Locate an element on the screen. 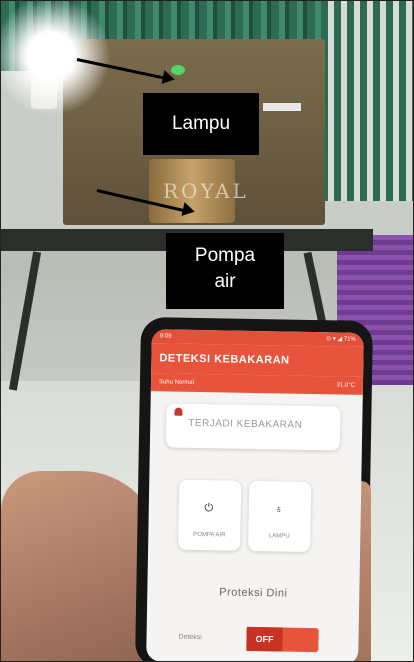  pompa-label-line1: Pompa is located at coordinates (225, 255).